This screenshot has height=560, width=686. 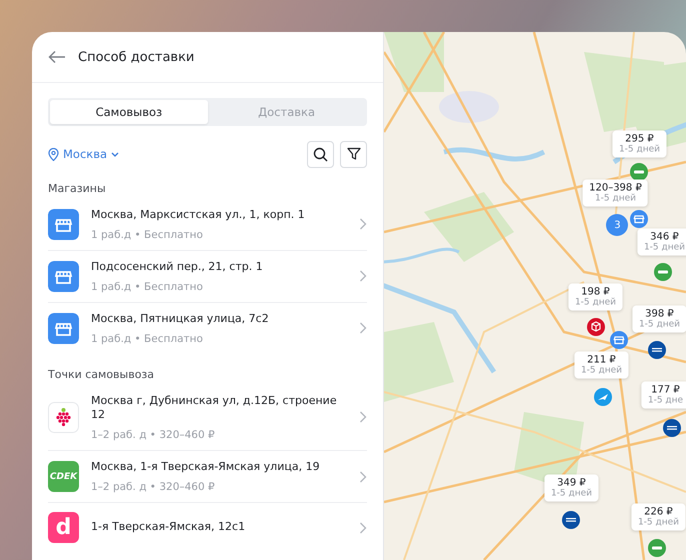 What do you see at coordinates (601, 360) in the screenshot?
I see `pin-price: 211 ₽` at bounding box center [601, 360].